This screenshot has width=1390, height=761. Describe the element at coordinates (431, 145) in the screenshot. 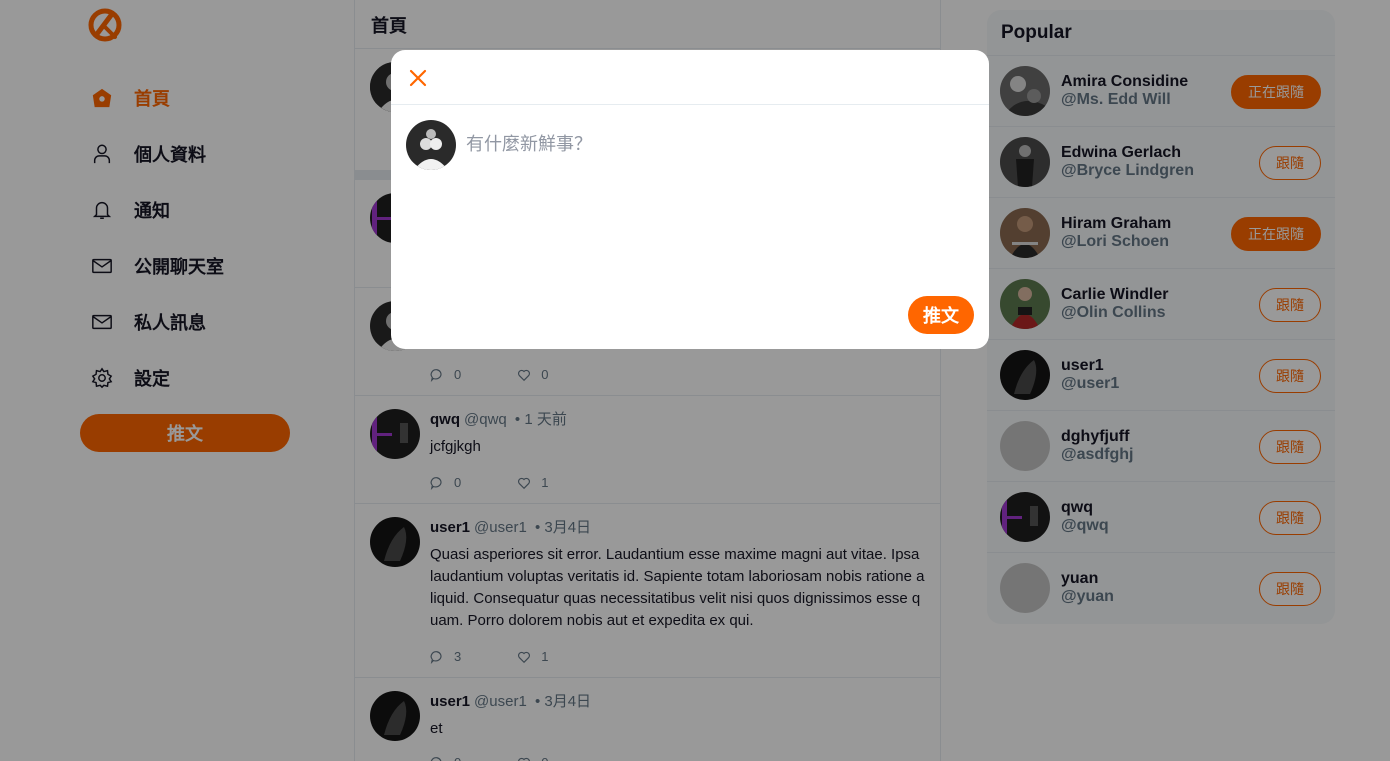

I see `avatar` at that location.